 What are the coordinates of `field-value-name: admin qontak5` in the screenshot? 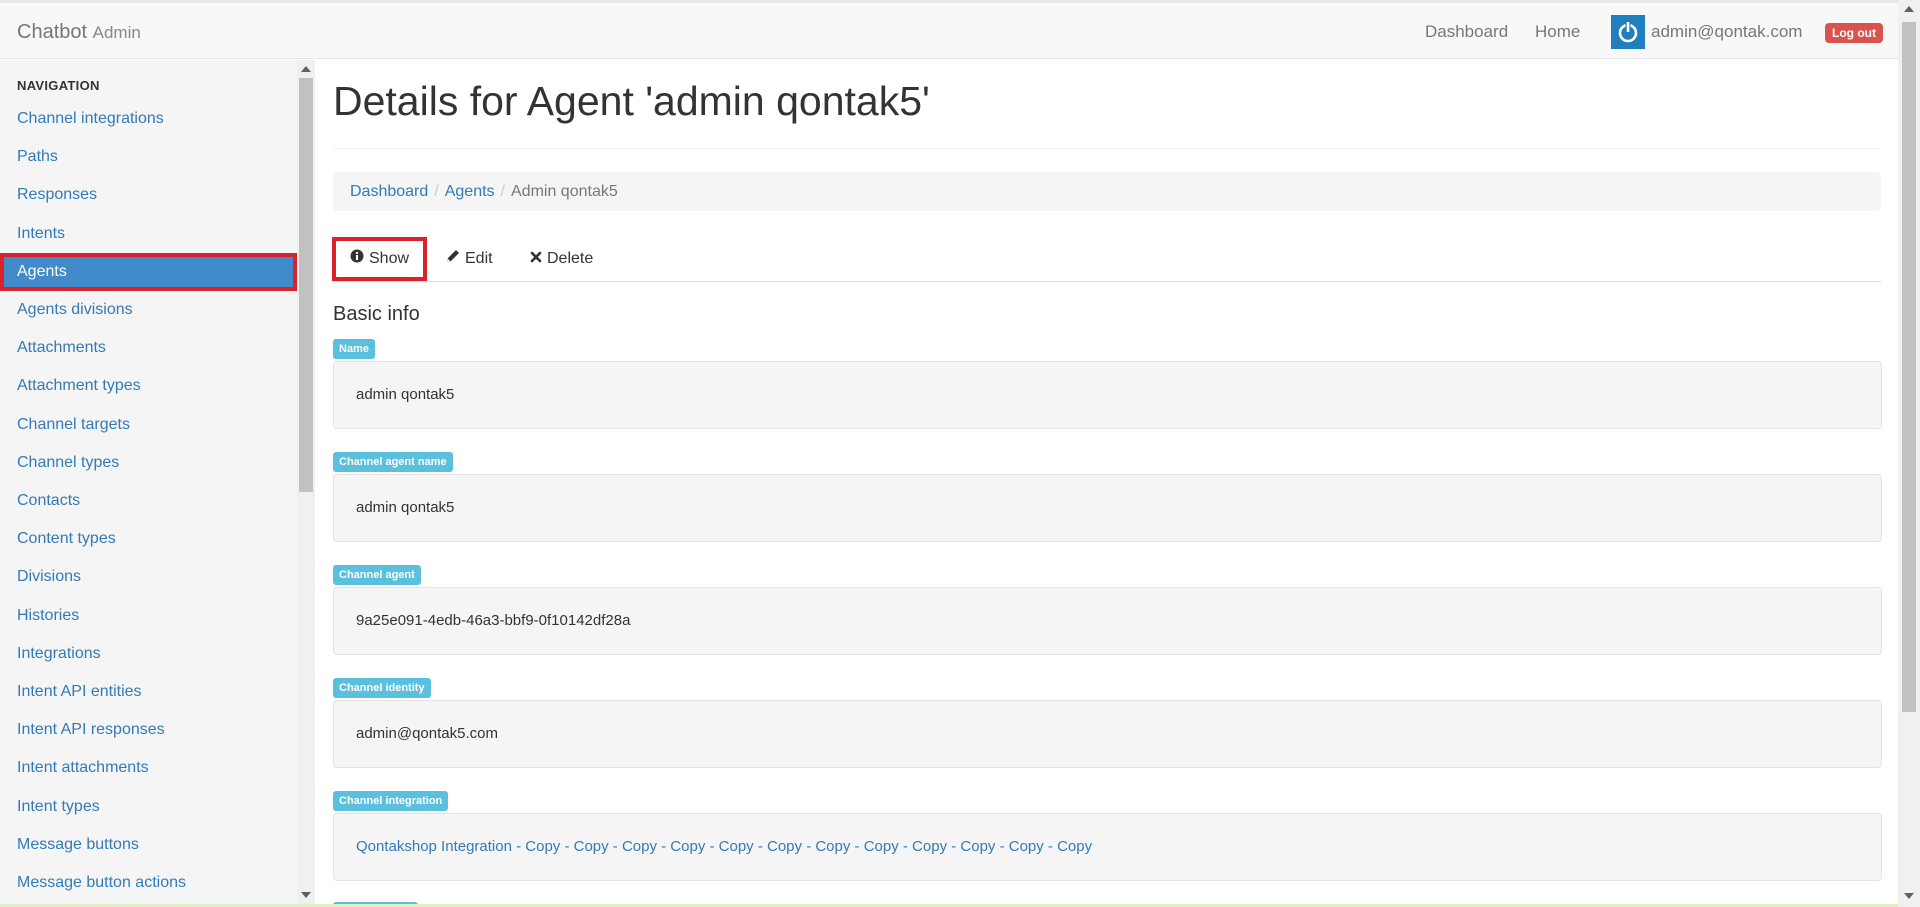 It's located at (1107, 395).